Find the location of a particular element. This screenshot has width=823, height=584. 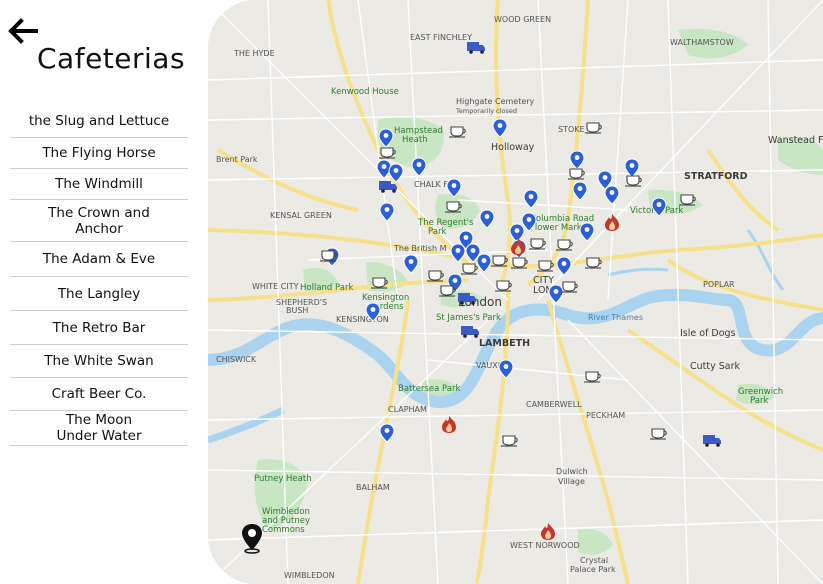

svg-text: Temporarily closed is located at coordinates (486, 111).